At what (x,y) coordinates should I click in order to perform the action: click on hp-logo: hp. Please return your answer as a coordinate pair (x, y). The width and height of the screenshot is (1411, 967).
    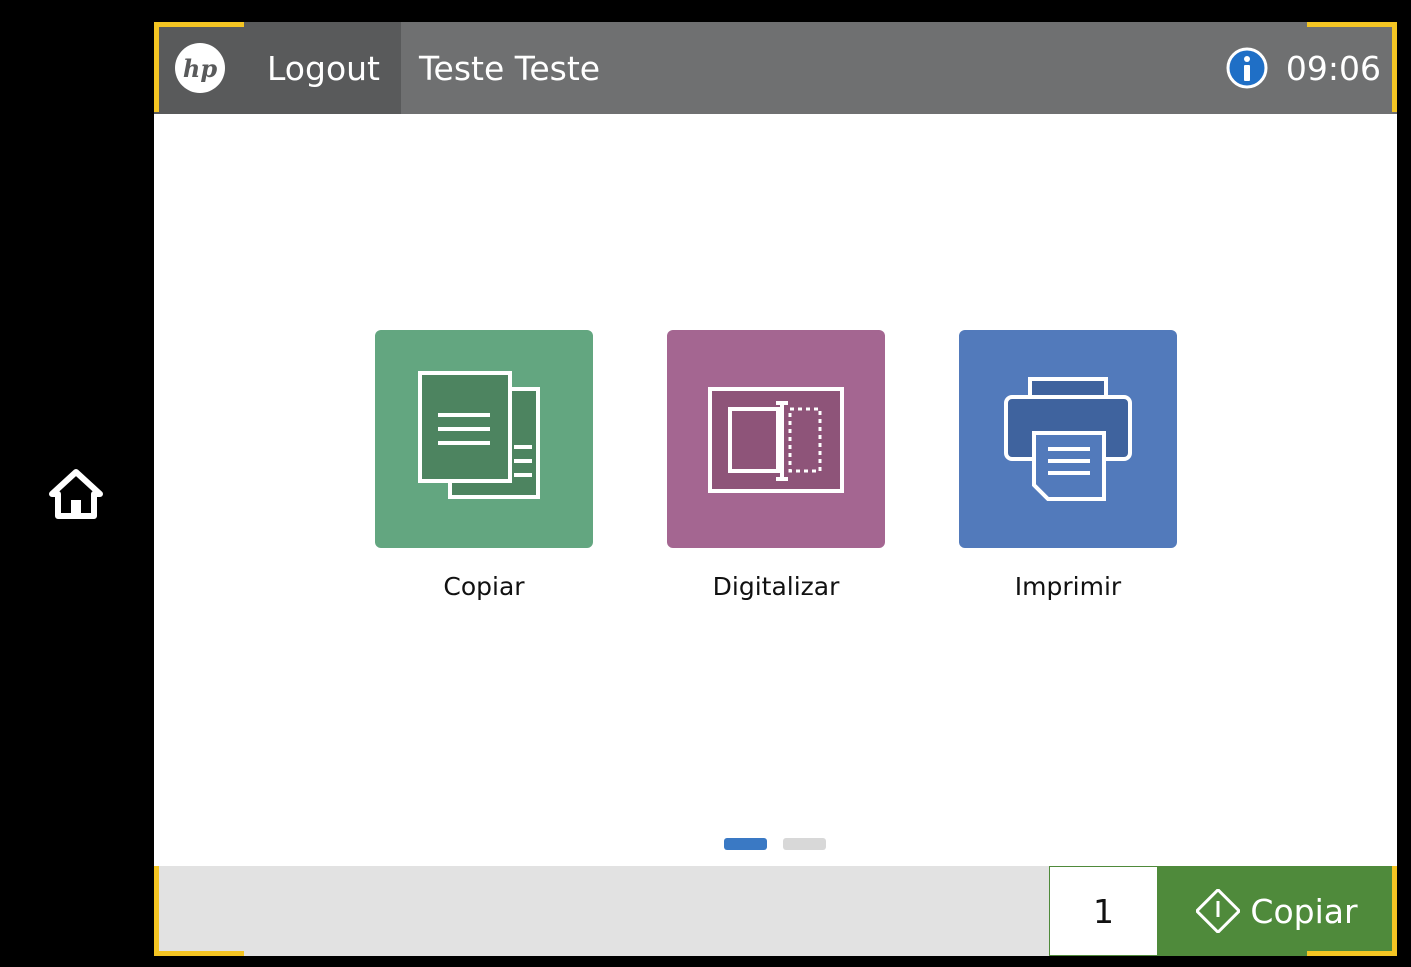
    Looking at the image, I should click on (200, 68).